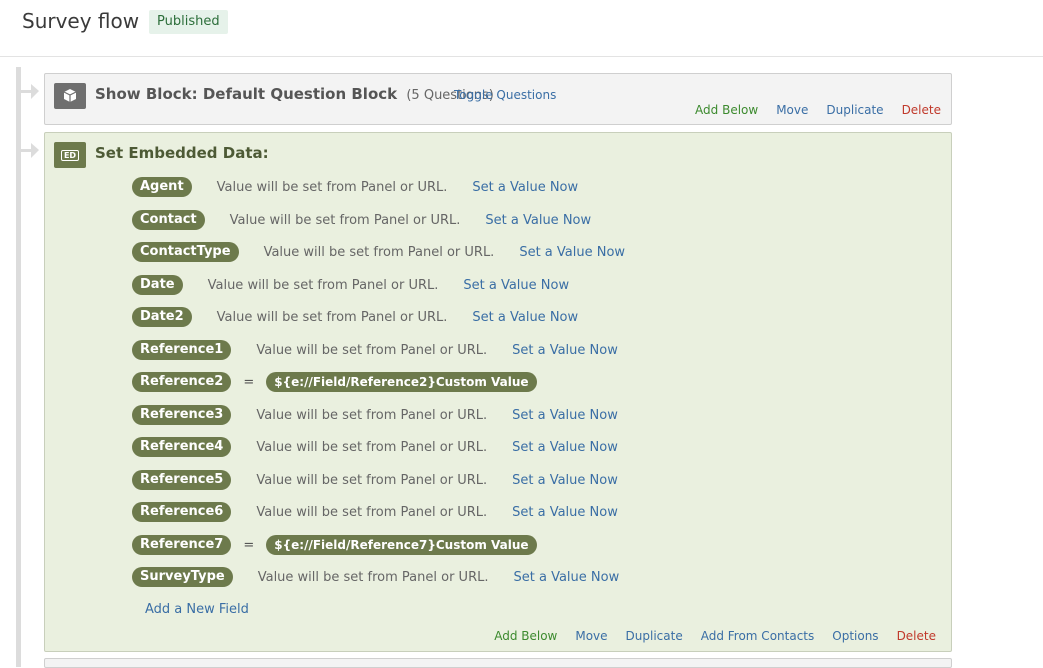  Describe the element at coordinates (182, 350) in the screenshot. I see `field-name-pill: Reference1` at that location.